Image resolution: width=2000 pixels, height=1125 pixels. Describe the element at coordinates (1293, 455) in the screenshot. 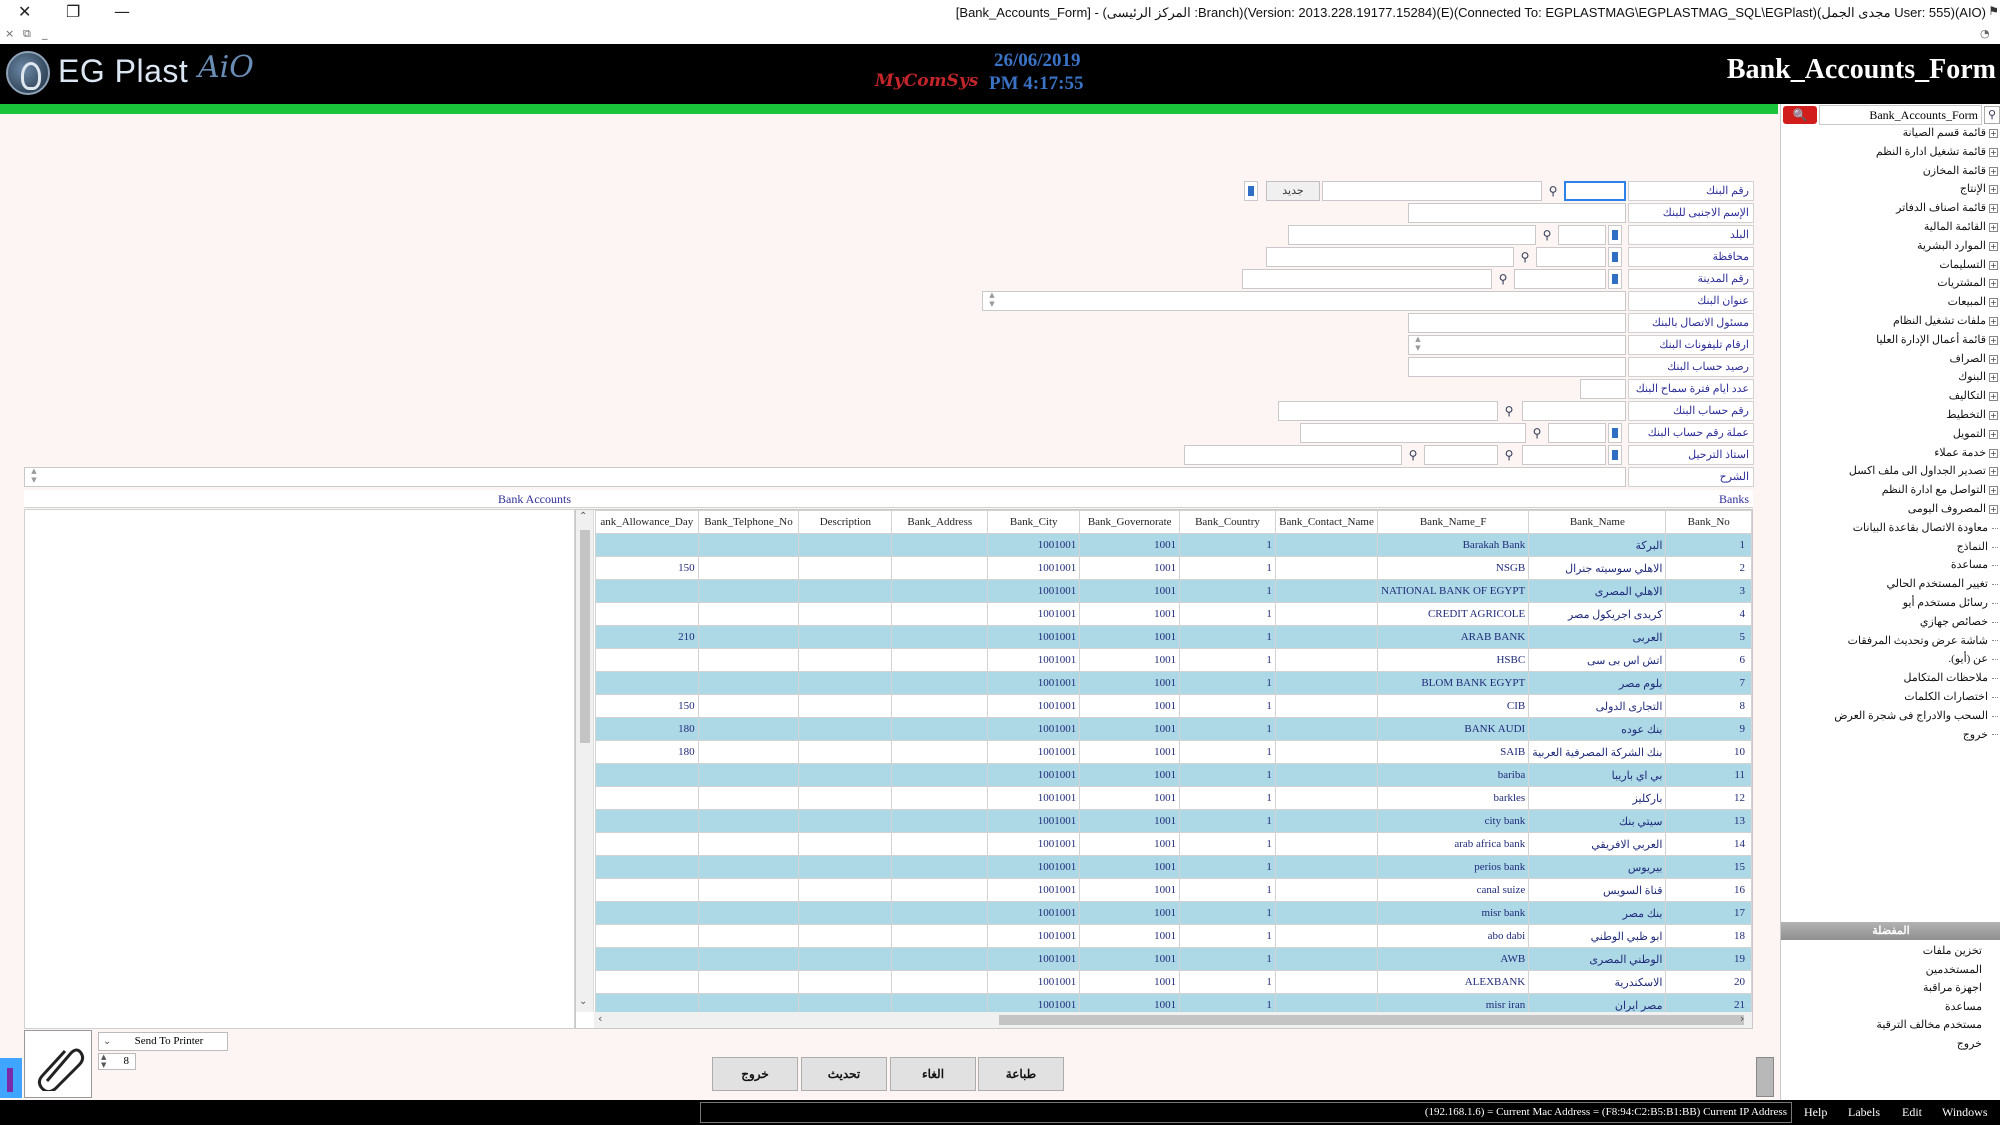

I see `posting-name-input` at that location.